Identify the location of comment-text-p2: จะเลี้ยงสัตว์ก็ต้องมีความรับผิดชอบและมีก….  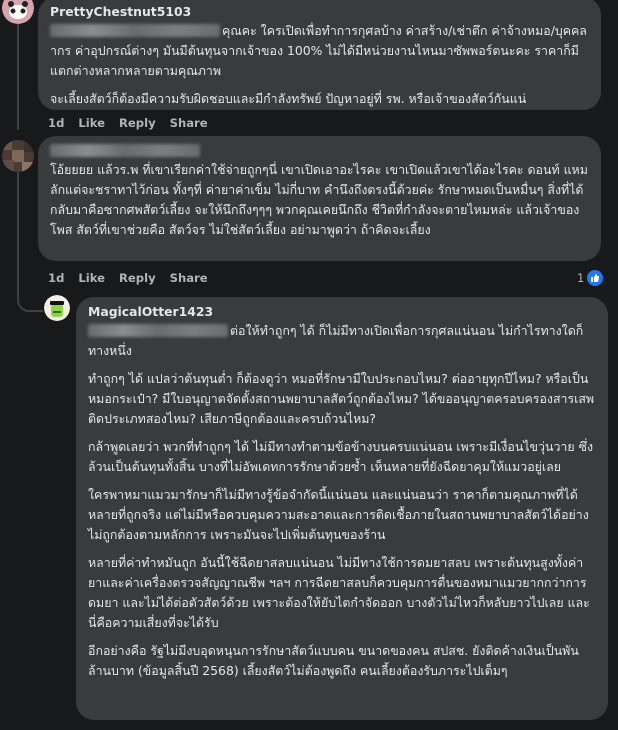
(288, 98).